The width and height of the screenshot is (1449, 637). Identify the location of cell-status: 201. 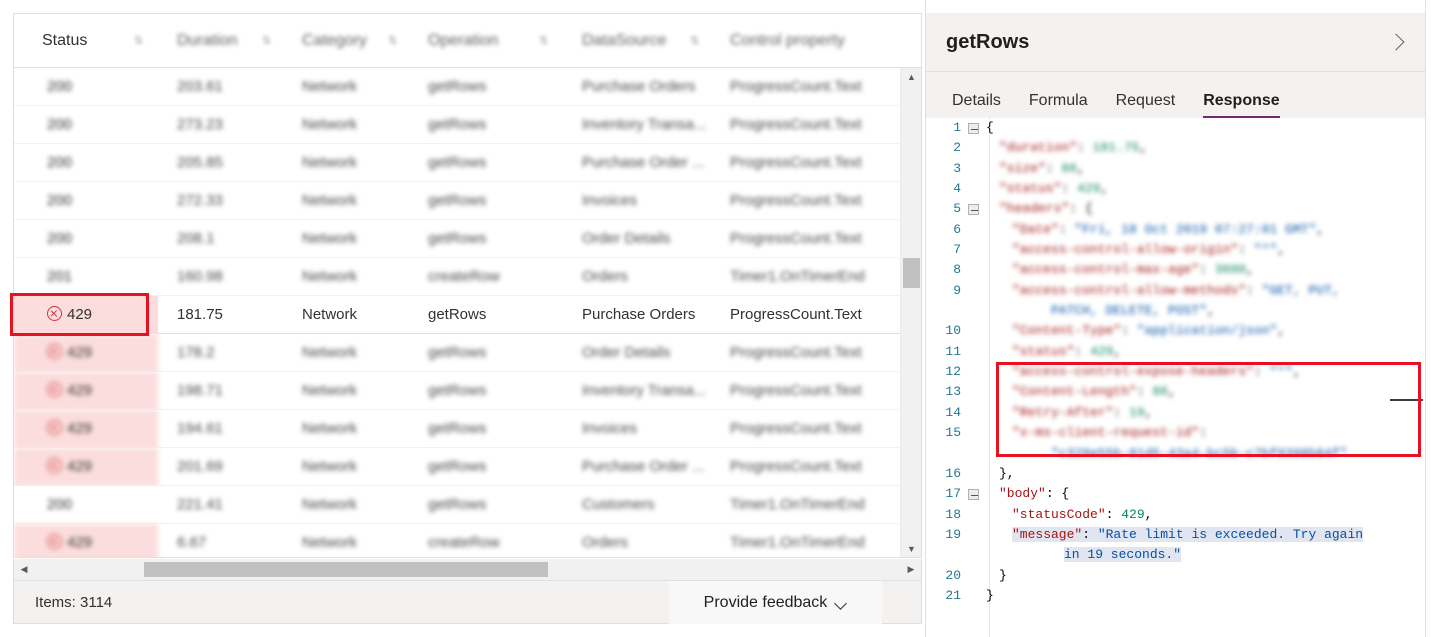
(86, 277).